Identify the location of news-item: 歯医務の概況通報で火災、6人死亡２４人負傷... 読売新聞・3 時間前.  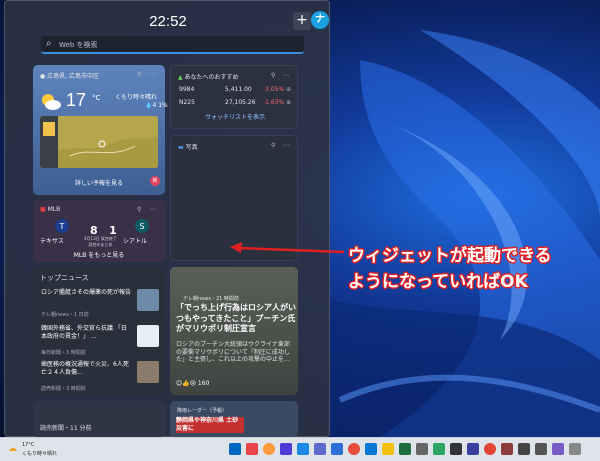
(101, 378).